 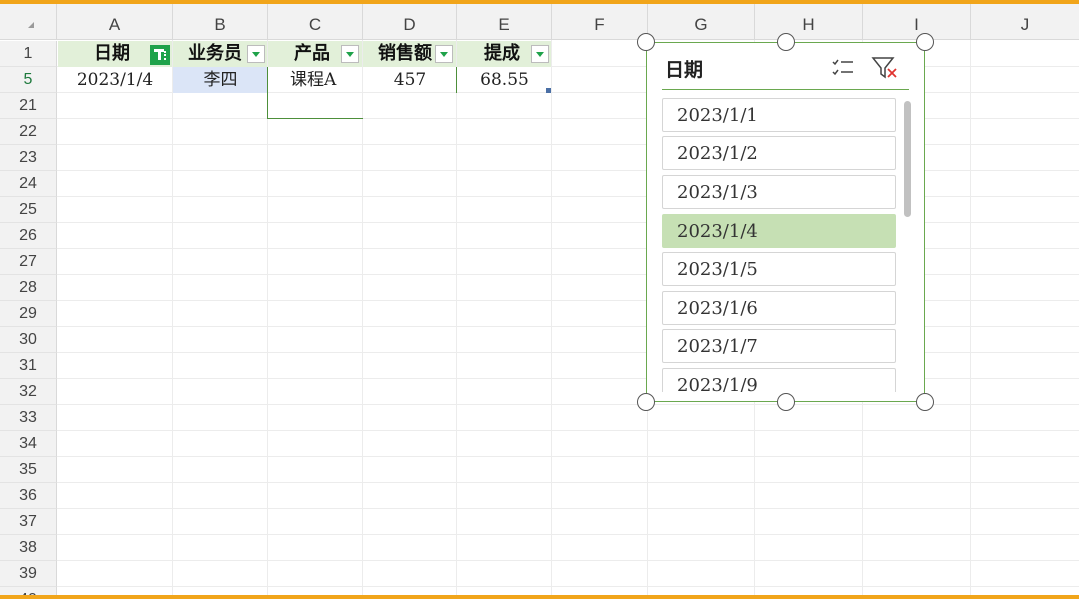 I want to click on filter-active-icon, so click(x=160, y=55).